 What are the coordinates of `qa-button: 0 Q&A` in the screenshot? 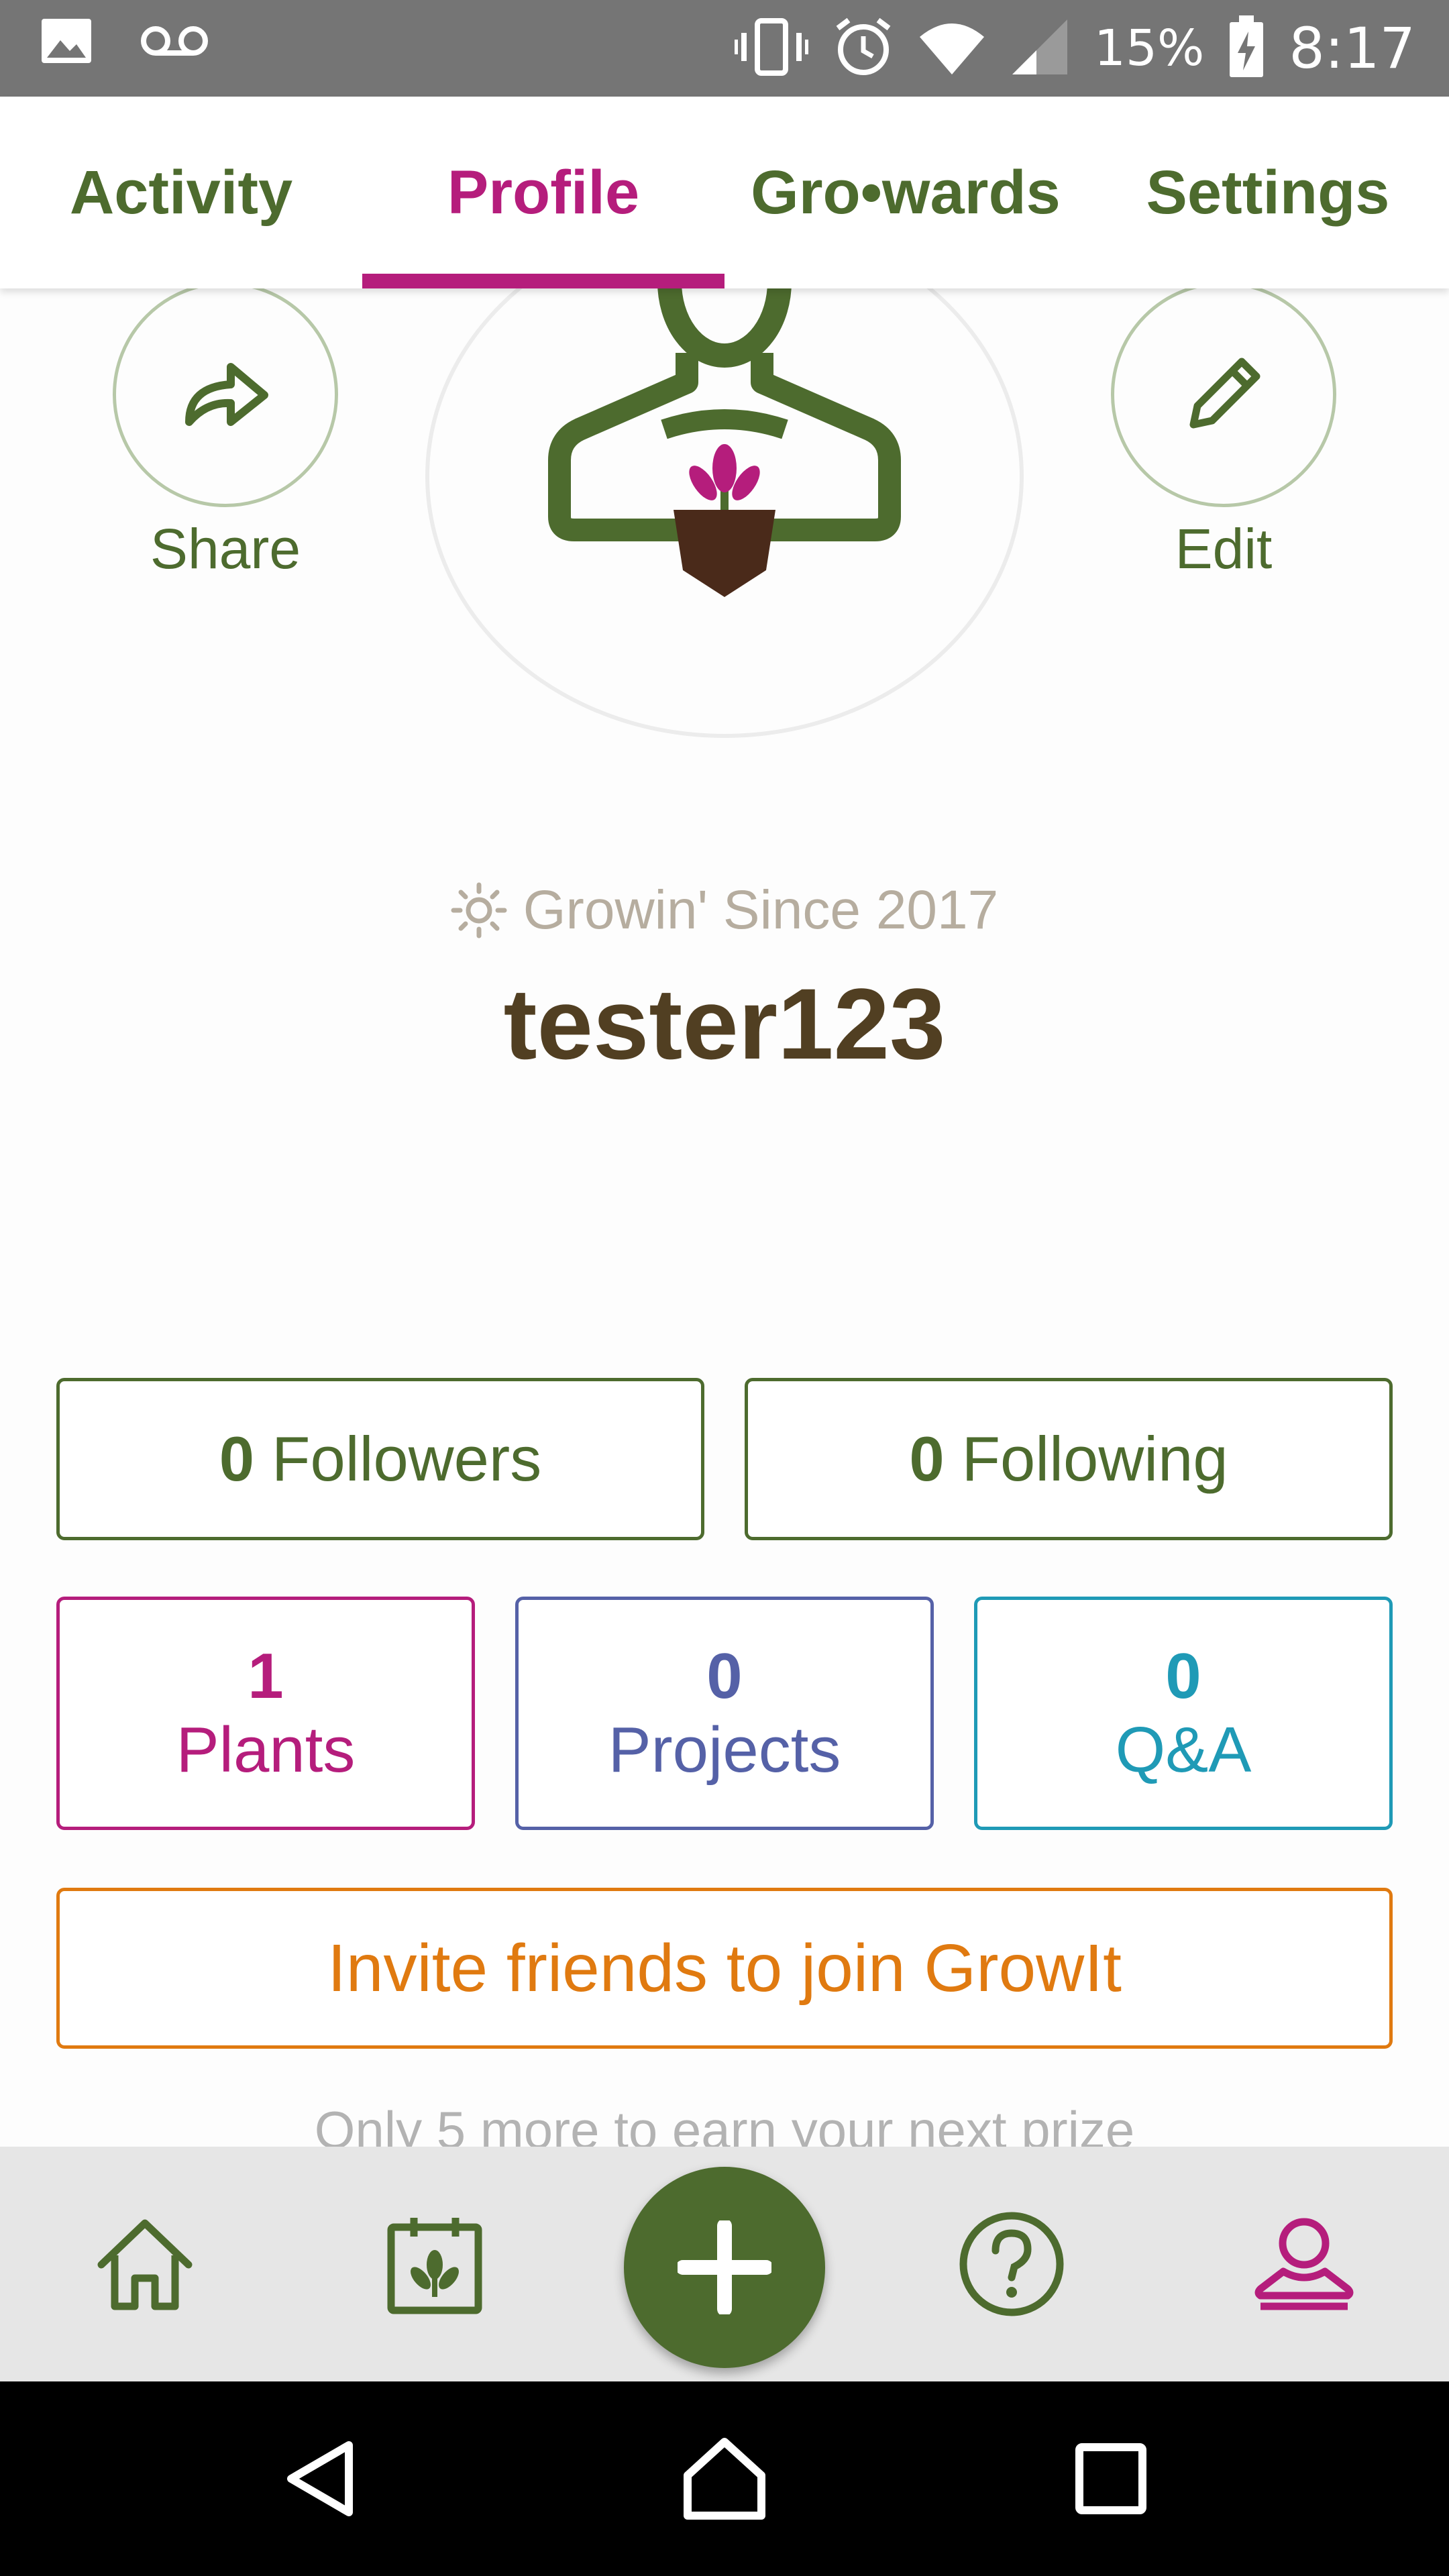 It's located at (1183, 1713).